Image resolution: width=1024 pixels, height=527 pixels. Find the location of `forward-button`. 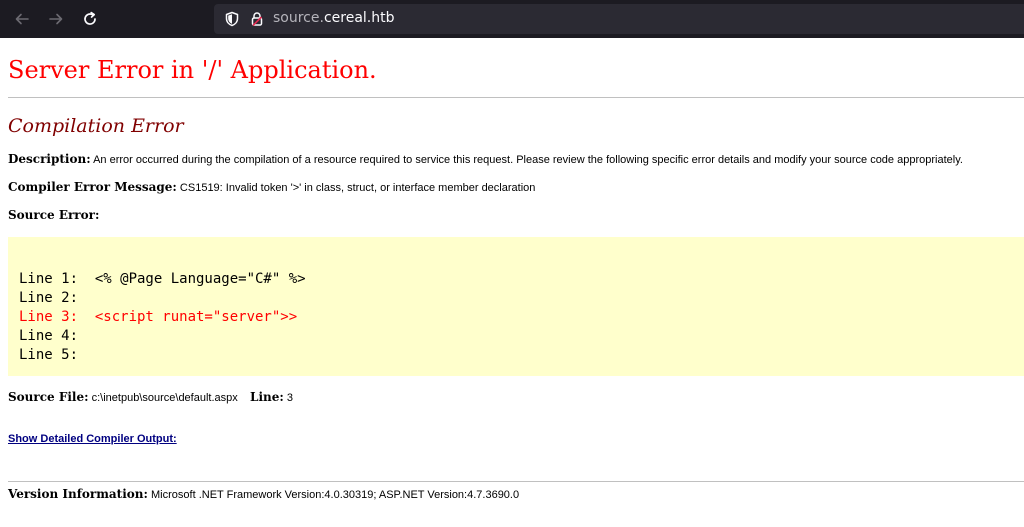

forward-button is located at coordinates (56, 19).